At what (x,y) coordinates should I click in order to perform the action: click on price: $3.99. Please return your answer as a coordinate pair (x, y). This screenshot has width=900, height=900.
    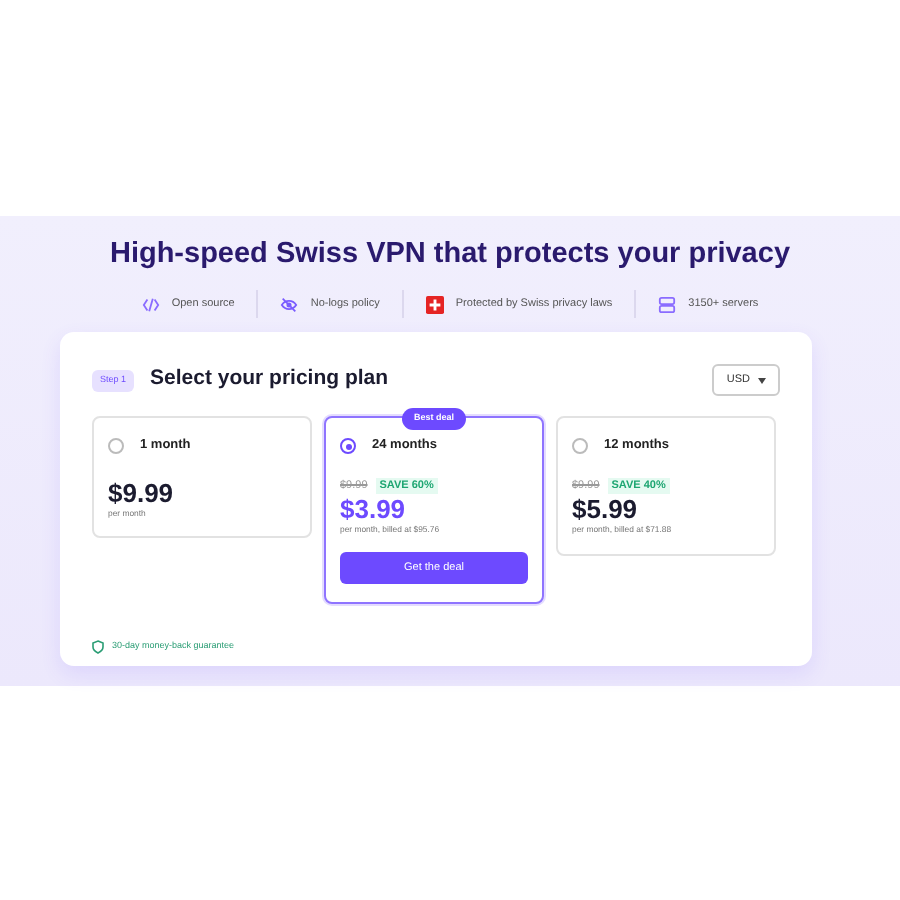
    Looking at the image, I should click on (374, 509).